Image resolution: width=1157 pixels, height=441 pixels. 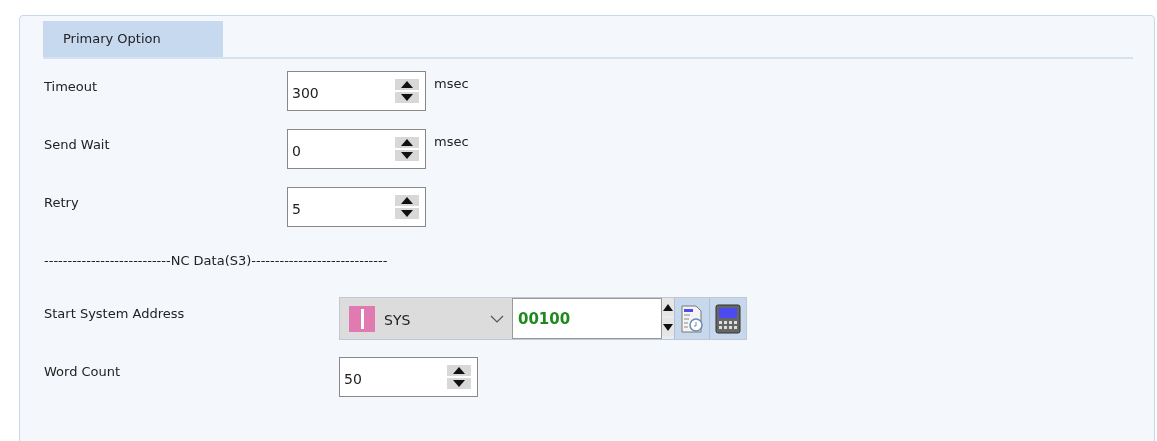 I want to click on number-field: 5, so click(x=356, y=207).